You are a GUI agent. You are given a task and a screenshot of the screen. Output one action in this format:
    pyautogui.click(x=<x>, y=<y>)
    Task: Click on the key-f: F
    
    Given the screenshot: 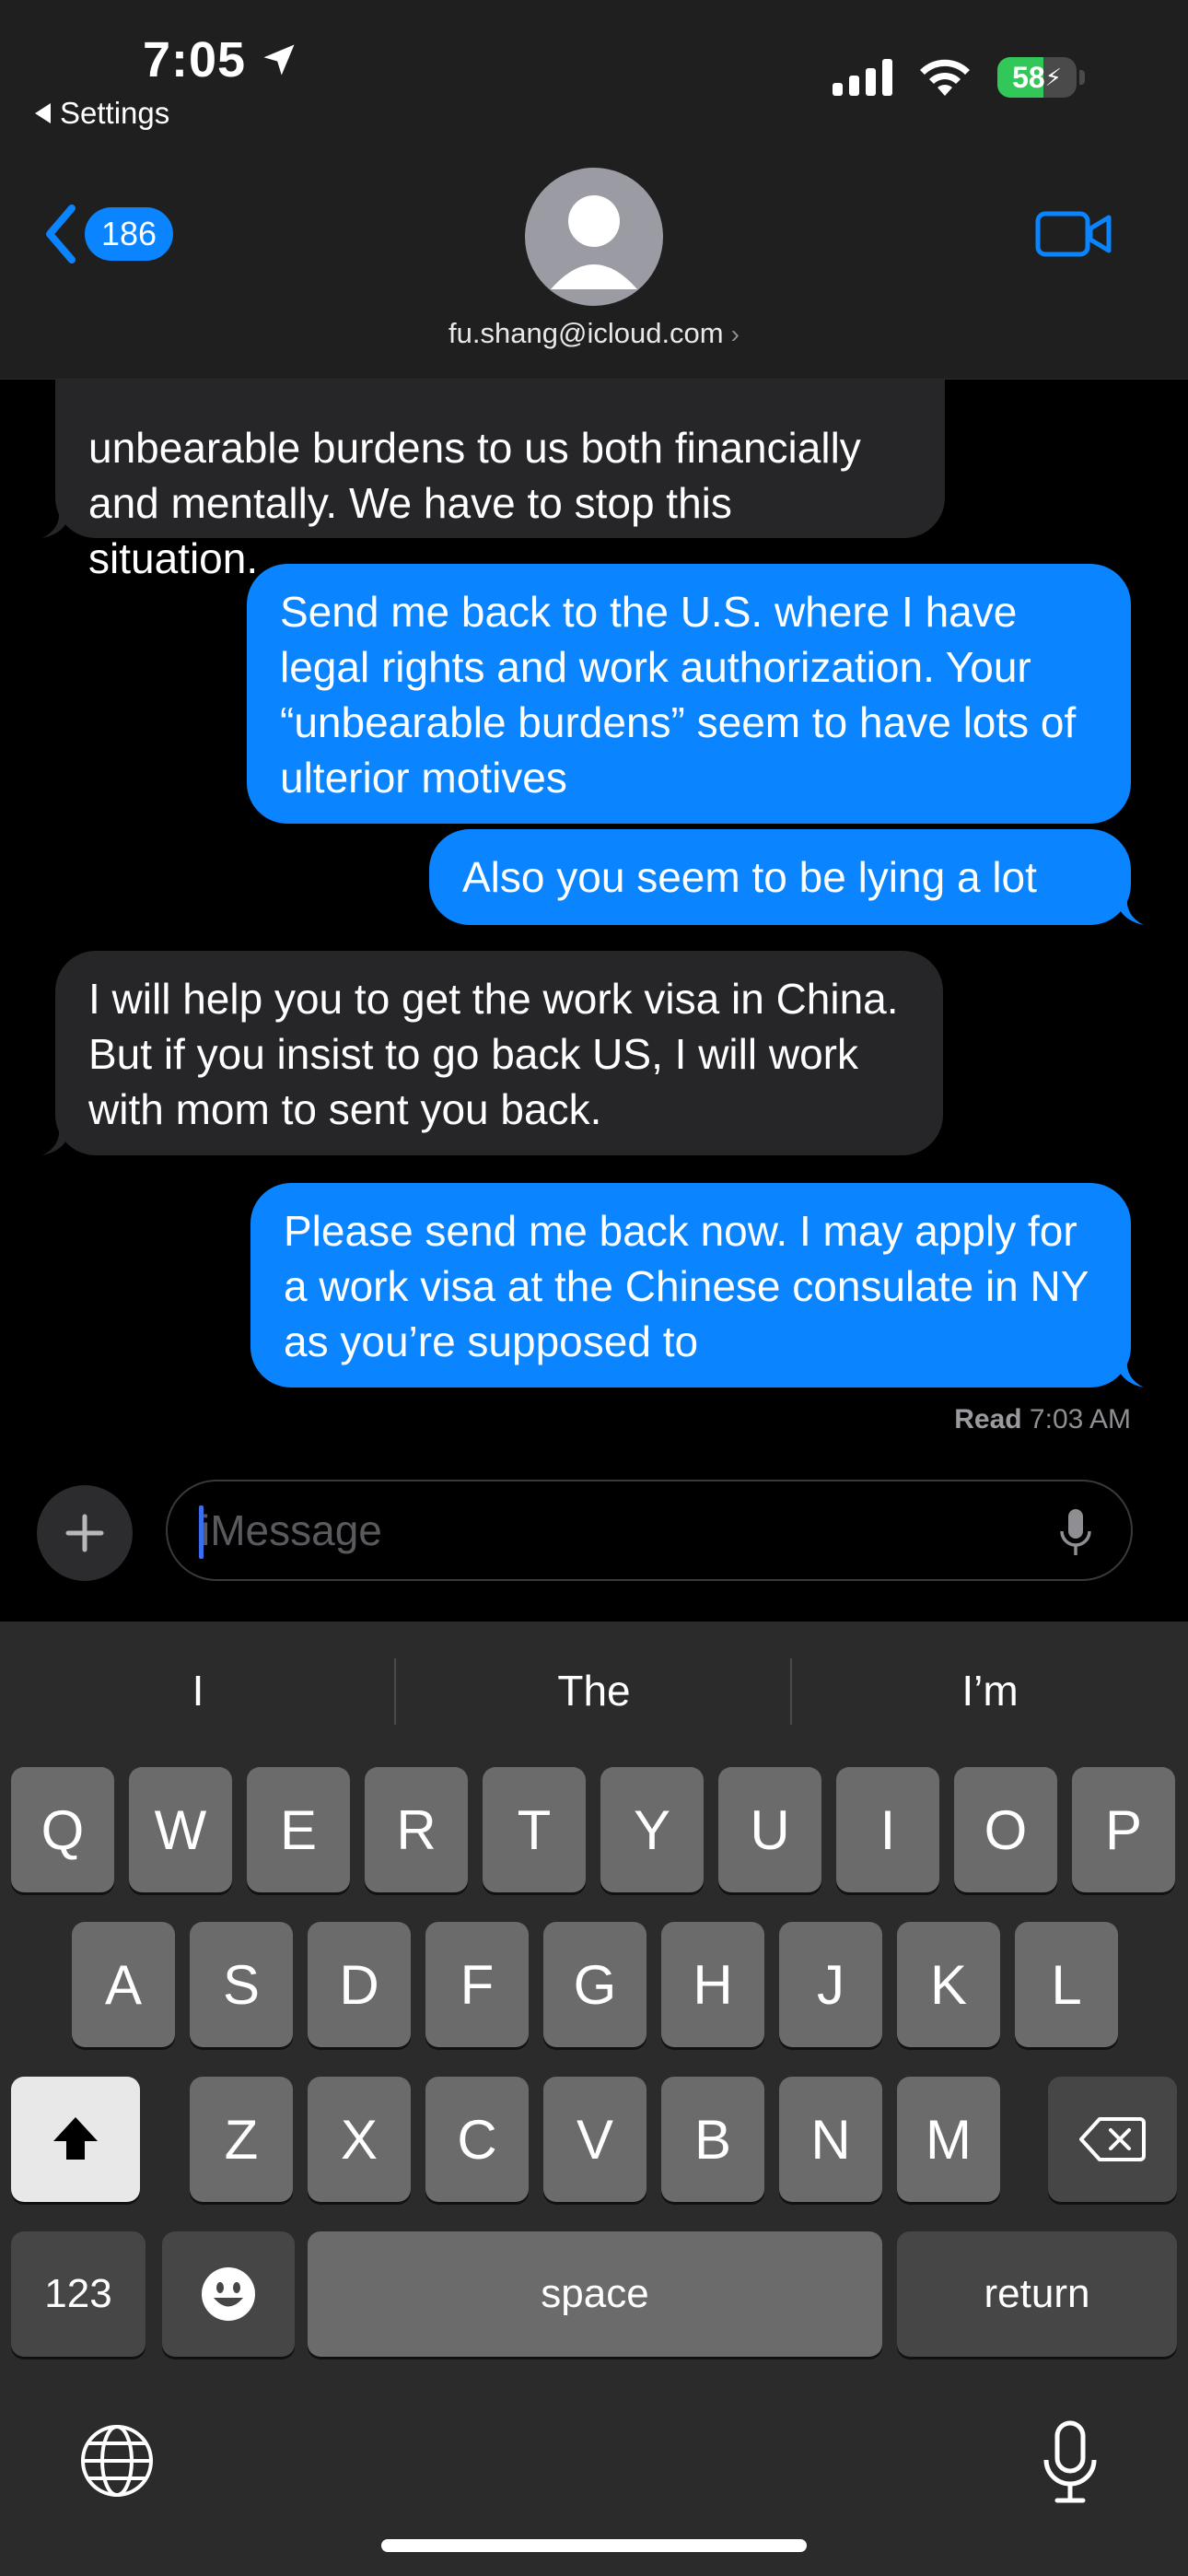 What is the action you would take?
    pyautogui.click(x=477, y=1985)
    